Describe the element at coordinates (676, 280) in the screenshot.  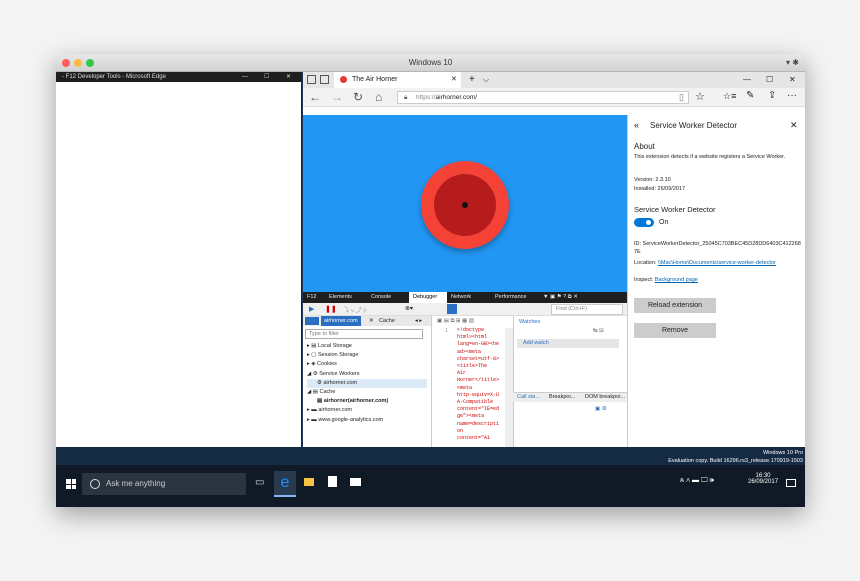
I see `background-page-link: Background page` at that location.